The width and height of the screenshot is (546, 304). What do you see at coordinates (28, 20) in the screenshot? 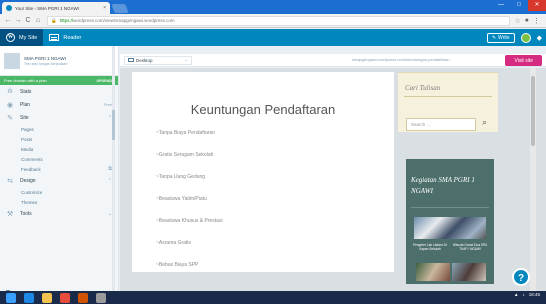
I see `reload-button: C` at bounding box center [28, 20].